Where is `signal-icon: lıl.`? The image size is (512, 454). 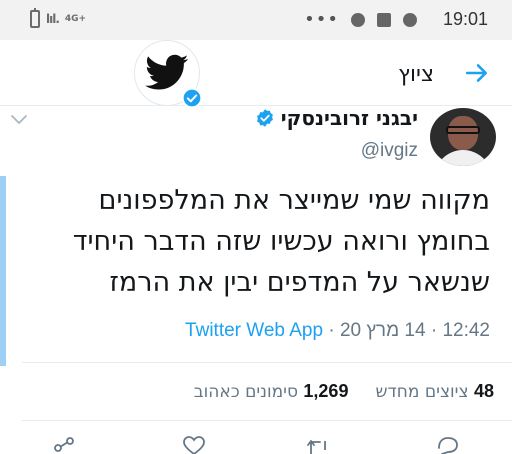
signal-icon: lıl. is located at coordinates (53, 19).